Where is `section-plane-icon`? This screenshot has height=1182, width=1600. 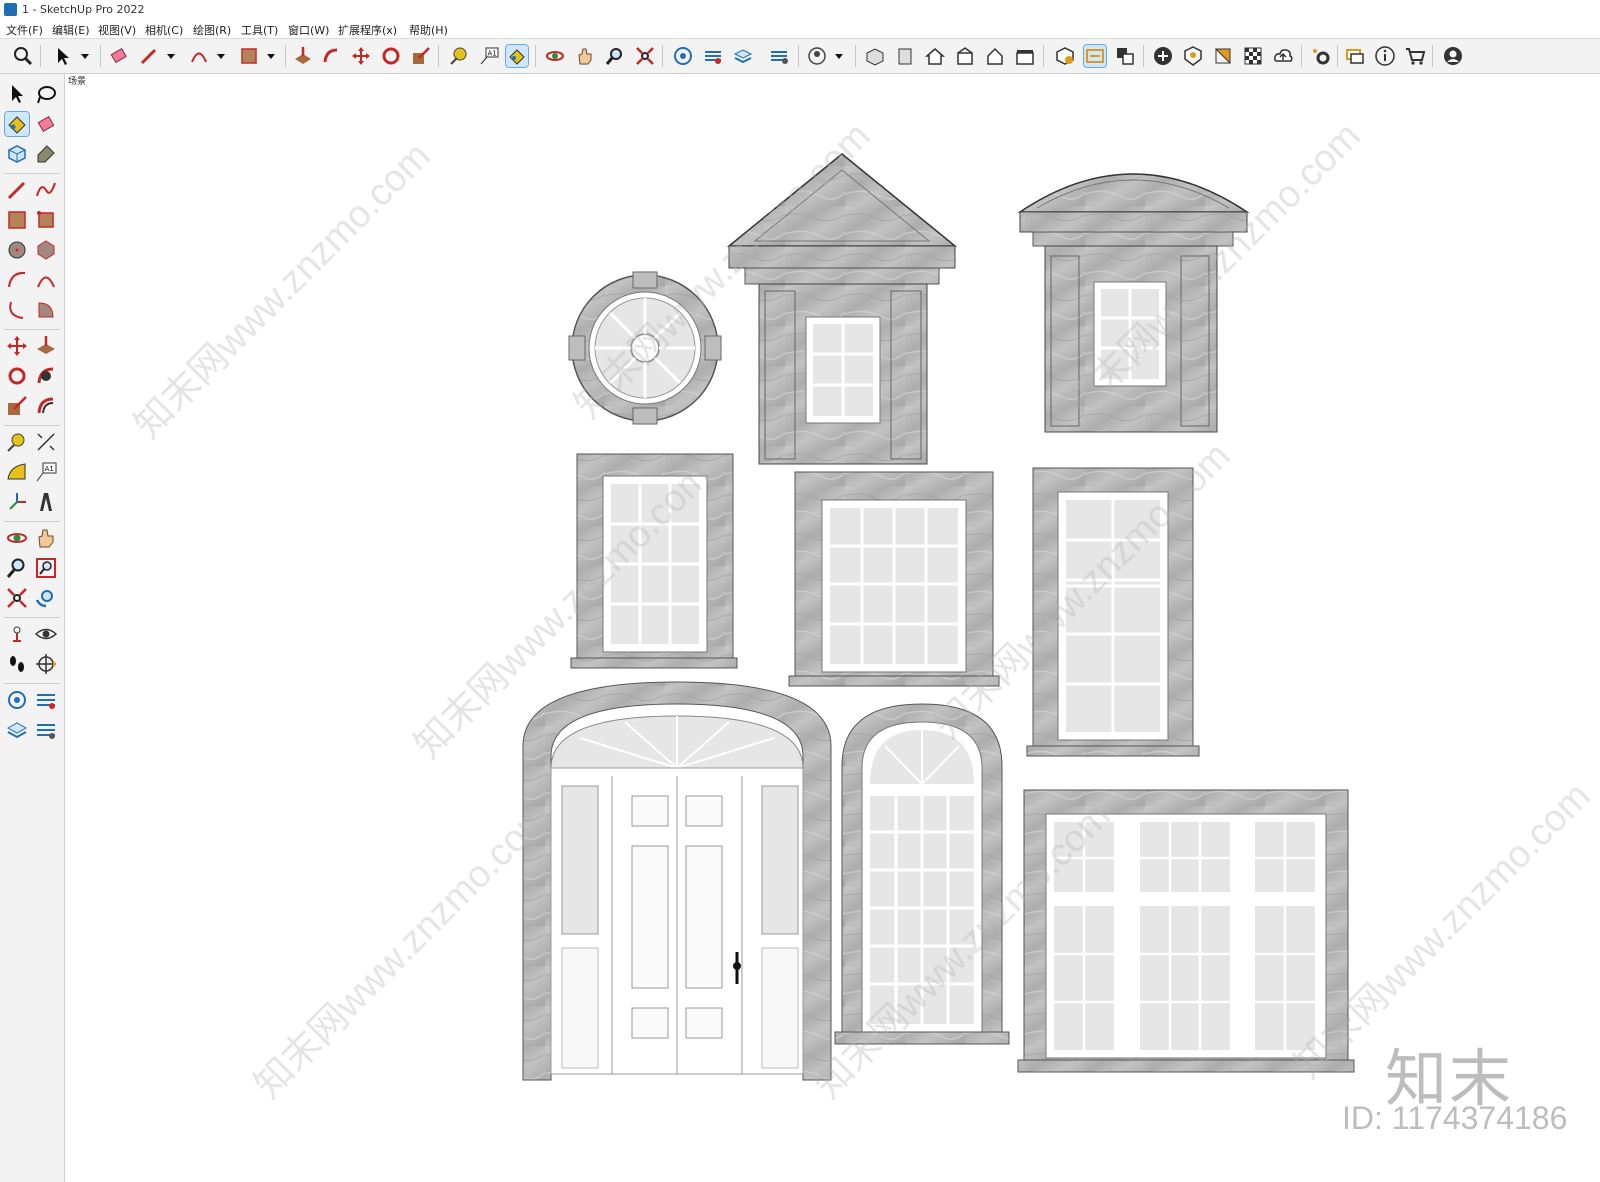
section-plane-icon is located at coordinates (46, 664).